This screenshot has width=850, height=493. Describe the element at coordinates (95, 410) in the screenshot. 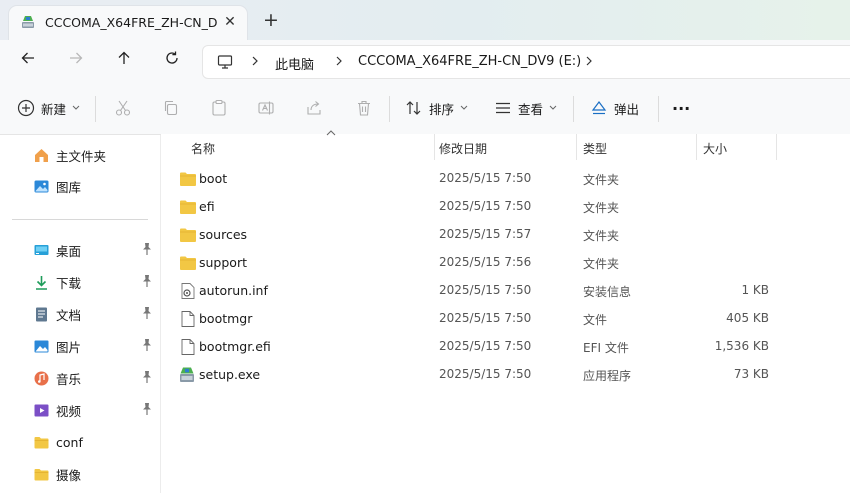

I see `sidebar-item-videos: 视频` at that location.